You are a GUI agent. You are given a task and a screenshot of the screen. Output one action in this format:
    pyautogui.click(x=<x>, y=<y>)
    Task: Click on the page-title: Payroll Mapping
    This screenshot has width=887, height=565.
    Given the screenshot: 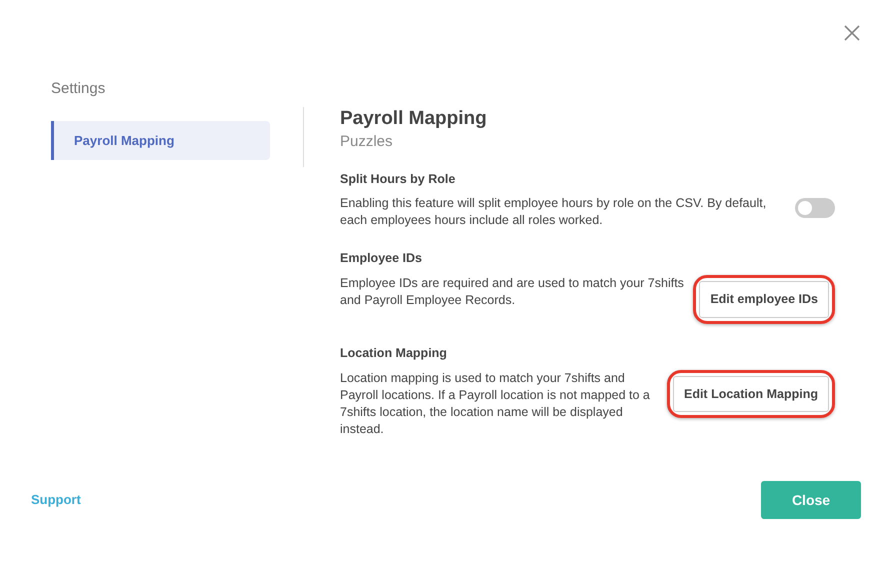 What is the action you would take?
    pyautogui.click(x=414, y=119)
    